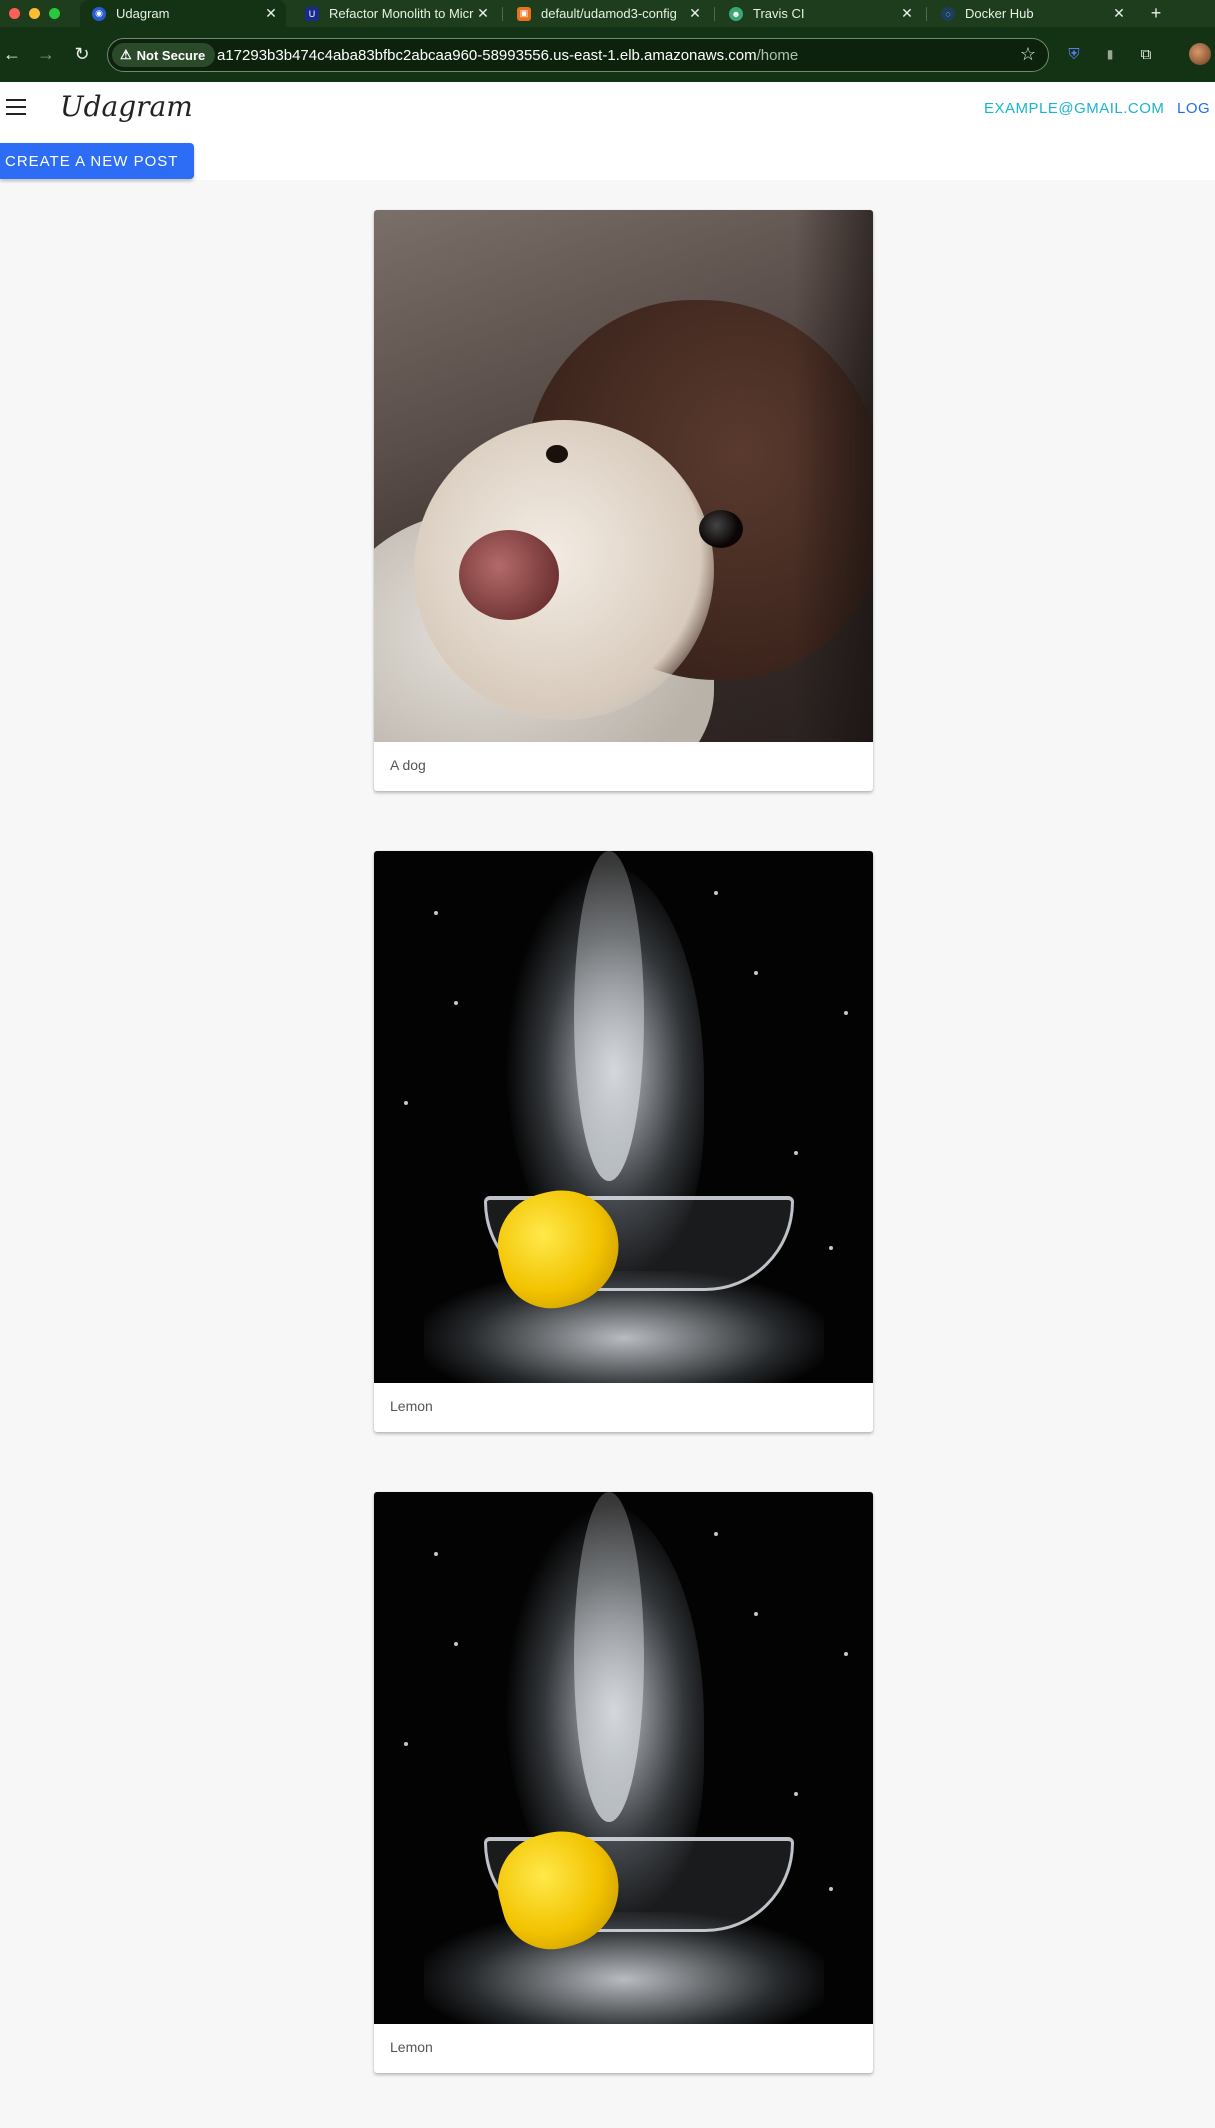  What do you see at coordinates (46, 54) in the screenshot?
I see `forward-arrow-icon: →` at bounding box center [46, 54].